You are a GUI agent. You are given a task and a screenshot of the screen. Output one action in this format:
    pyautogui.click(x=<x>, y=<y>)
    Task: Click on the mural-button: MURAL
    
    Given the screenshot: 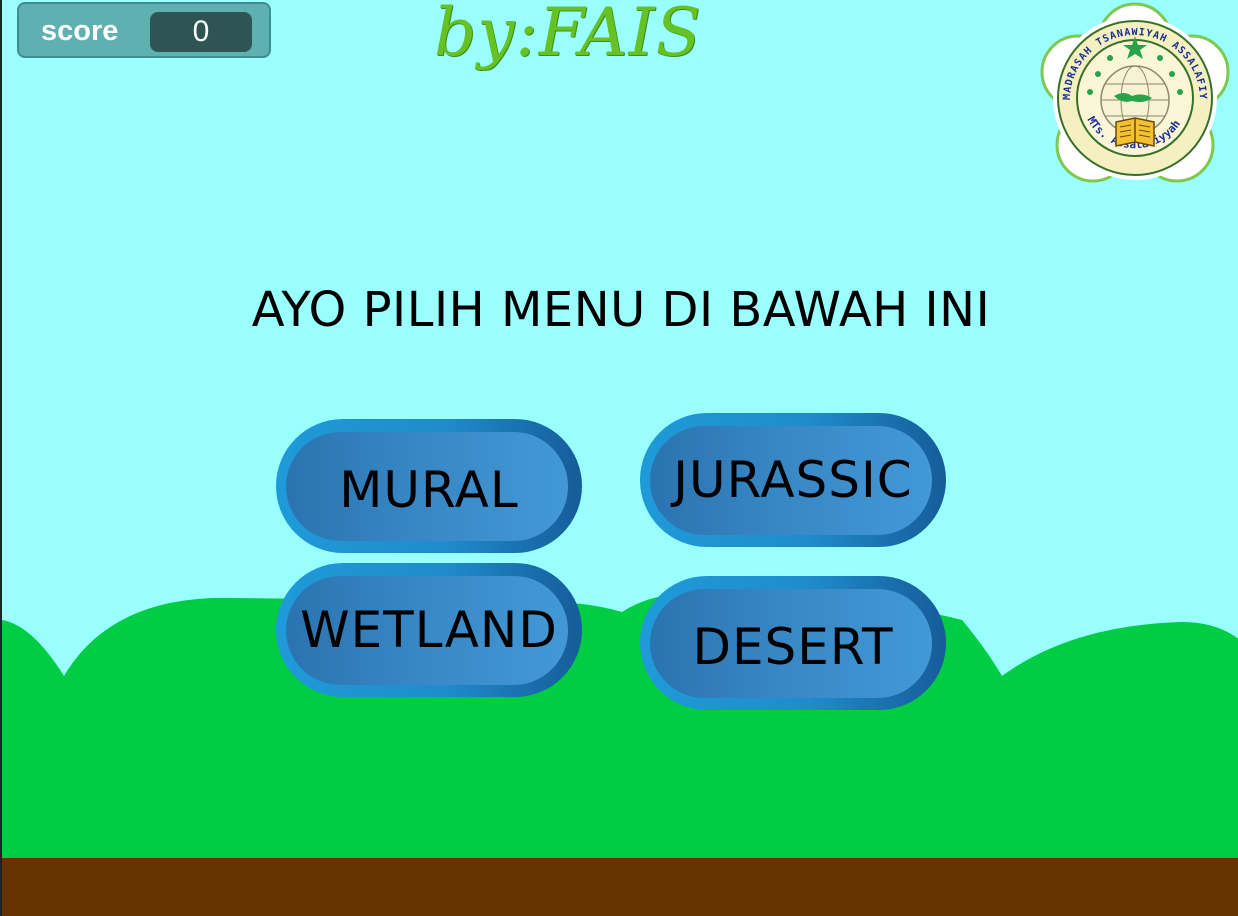 What is the action you would take?
    pyautogui.click(x=429, y=486)
    